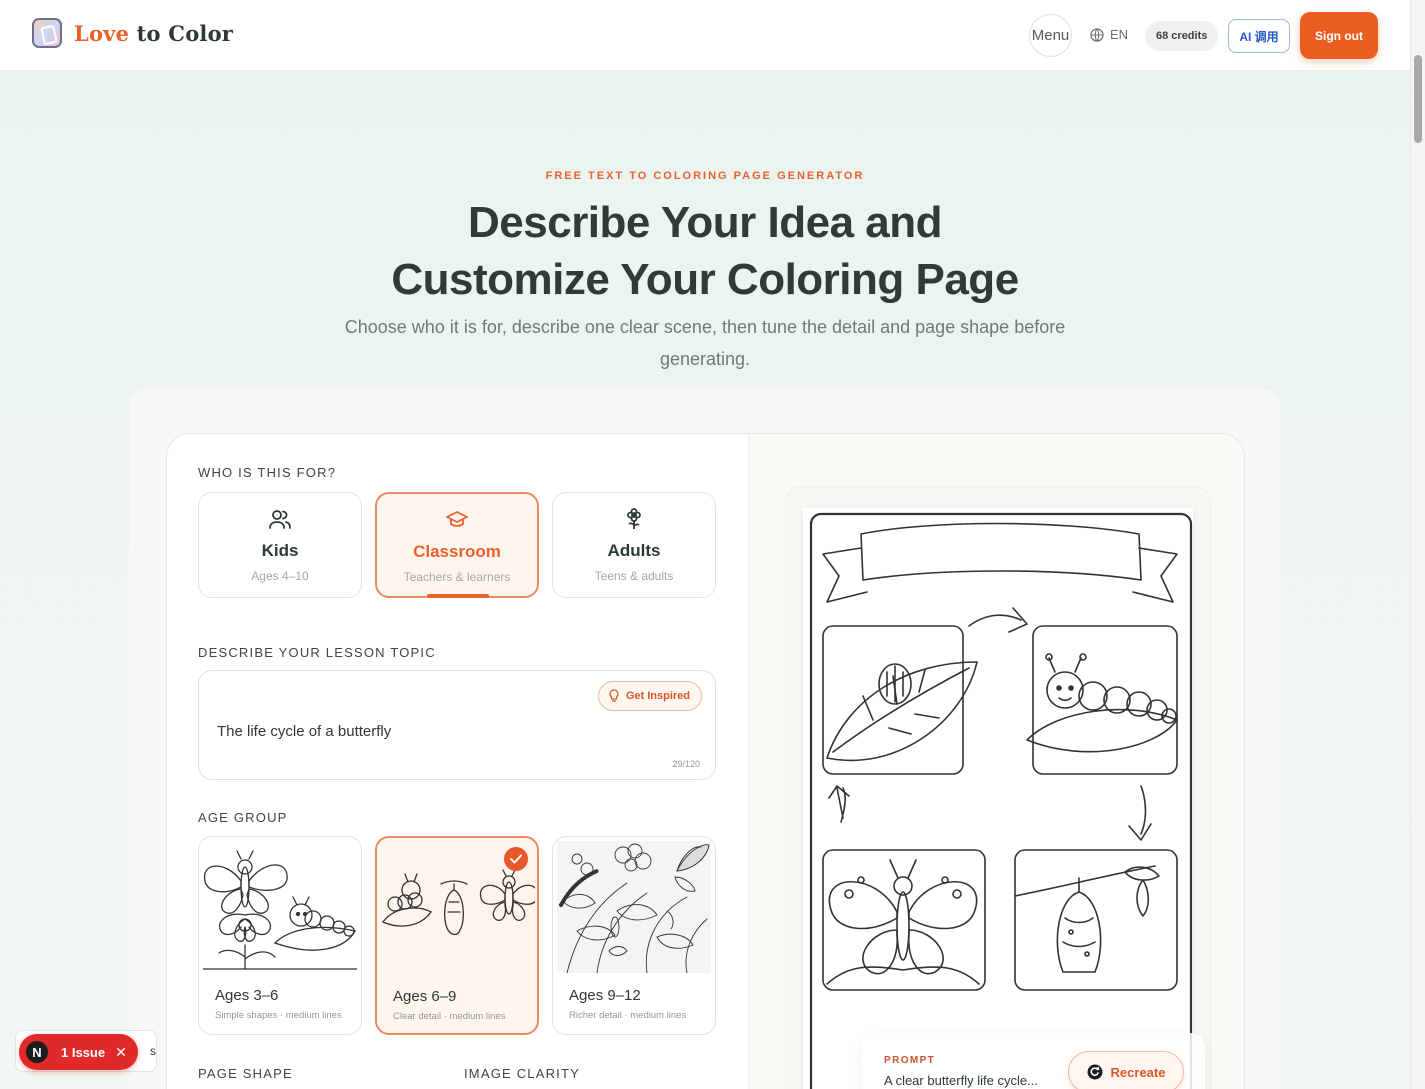  Describe the element at coordinates (185, 33) in the screenshot. I see `brand-name-part2: to Color` at that location.